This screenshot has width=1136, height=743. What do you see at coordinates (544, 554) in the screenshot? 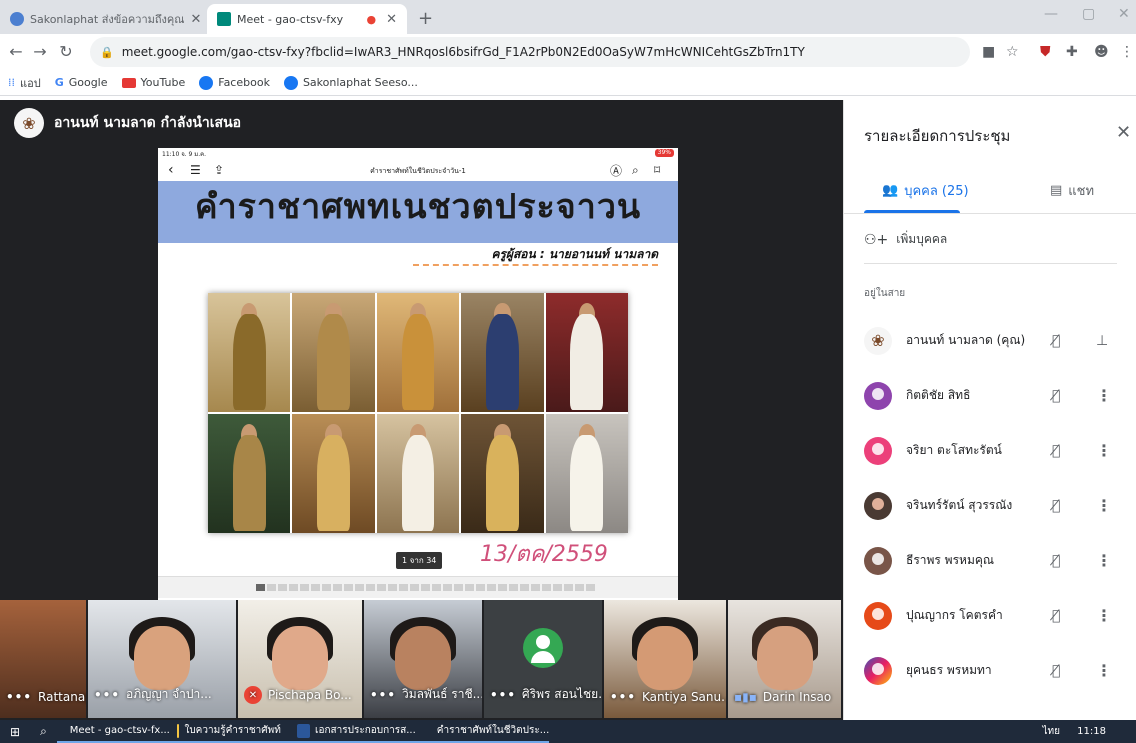
I see `handwritten-date: 13/ตค/2559` at bounding box center [544, 554].